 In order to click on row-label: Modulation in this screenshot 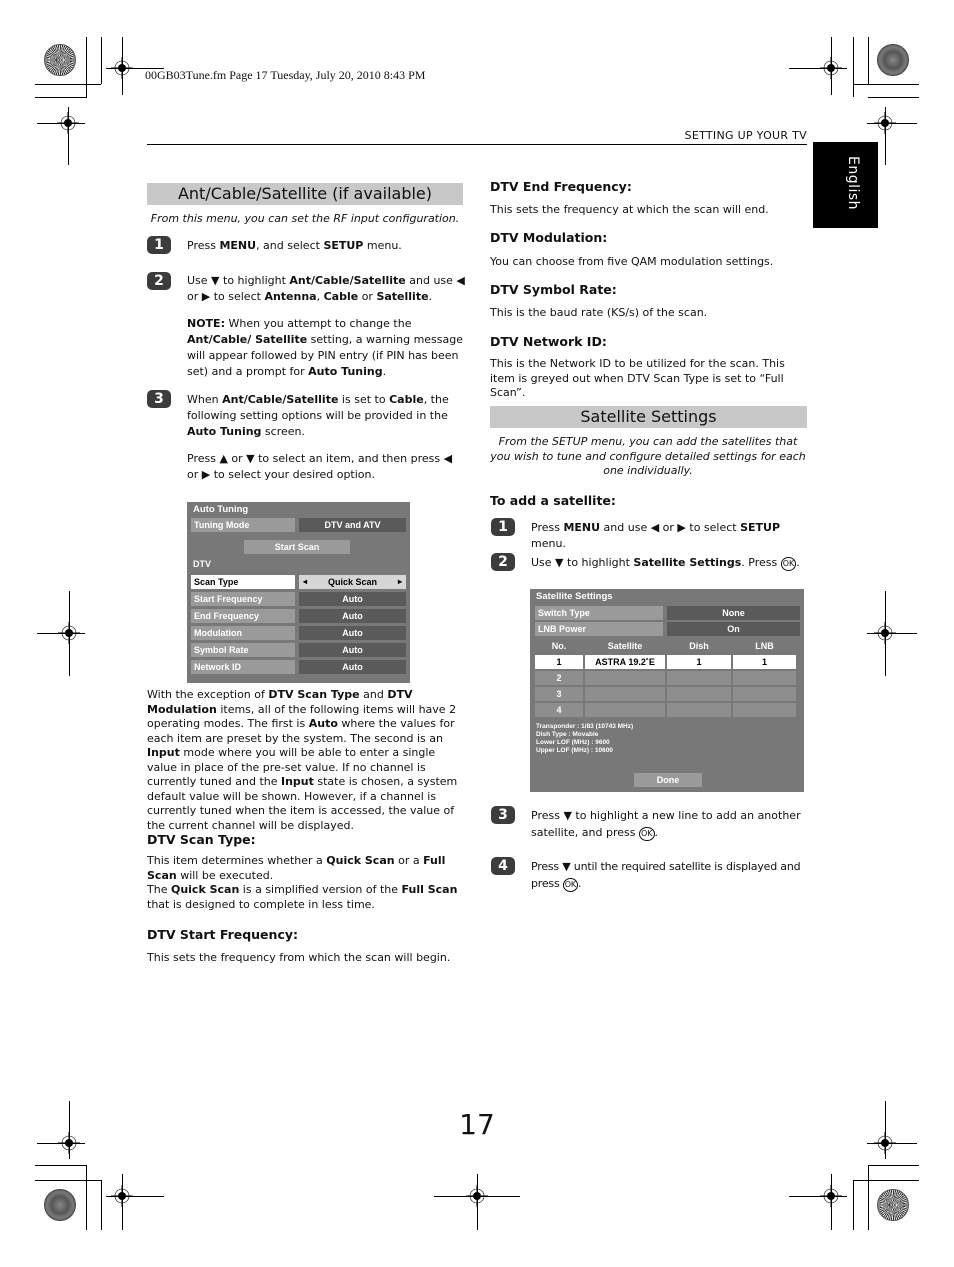, I will do `click(243, 633)`.